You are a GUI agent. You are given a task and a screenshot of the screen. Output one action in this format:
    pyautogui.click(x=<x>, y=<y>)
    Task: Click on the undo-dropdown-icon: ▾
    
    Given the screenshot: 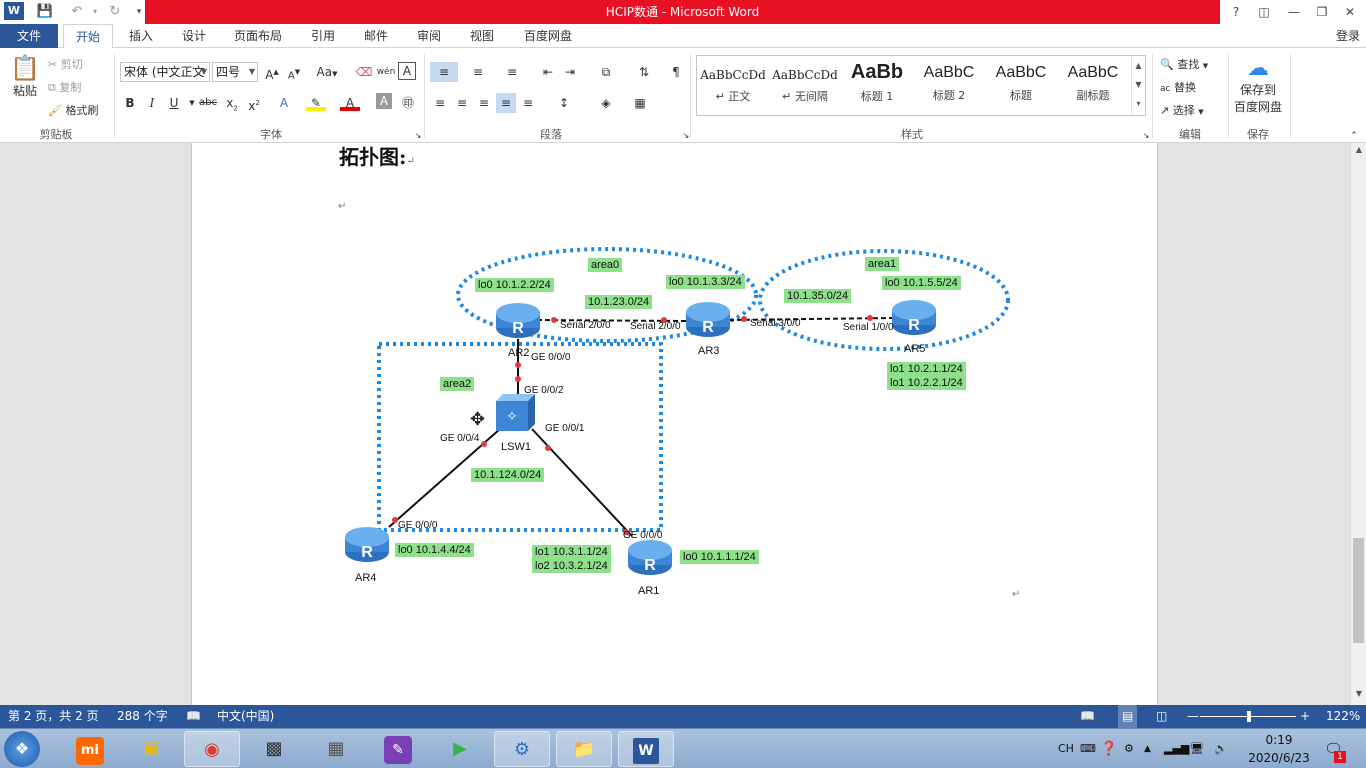 What is the action you would take?
    pyautogui.click(x=95, y=12)
    